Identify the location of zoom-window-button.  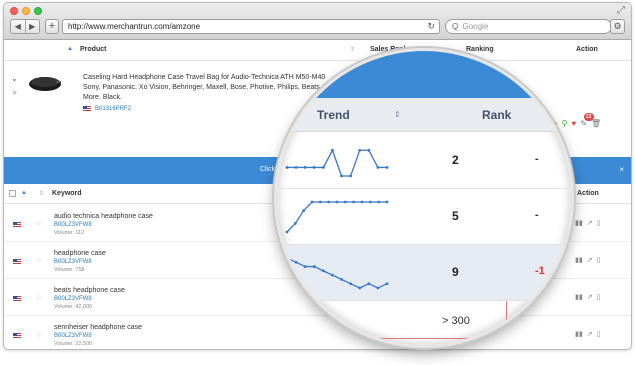
(38, 11).